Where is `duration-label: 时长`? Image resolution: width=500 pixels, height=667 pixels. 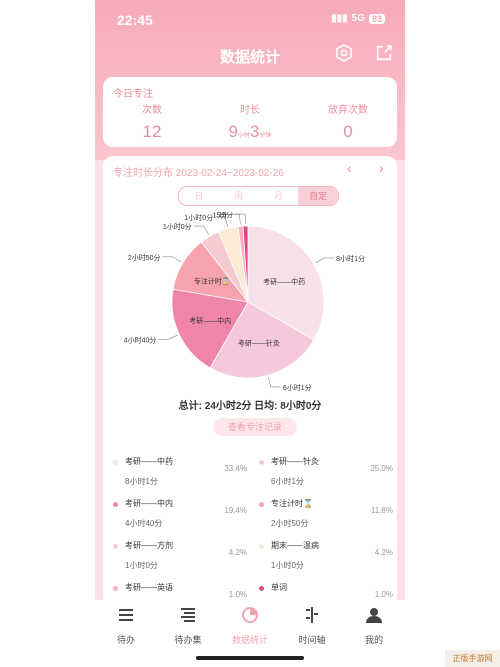
duration-label: 时长 is located at coordinates (250, 110).